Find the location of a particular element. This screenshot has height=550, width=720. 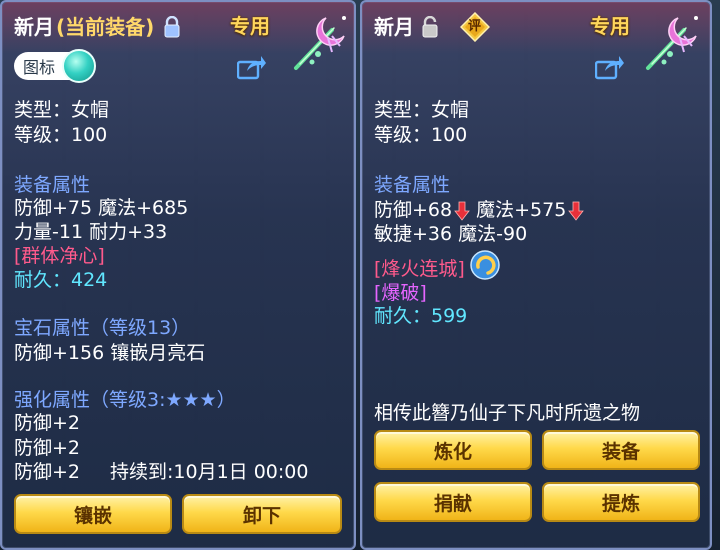

gem-attributes-header: 宝石属性（等级13） is located at coordinates (102, 328).